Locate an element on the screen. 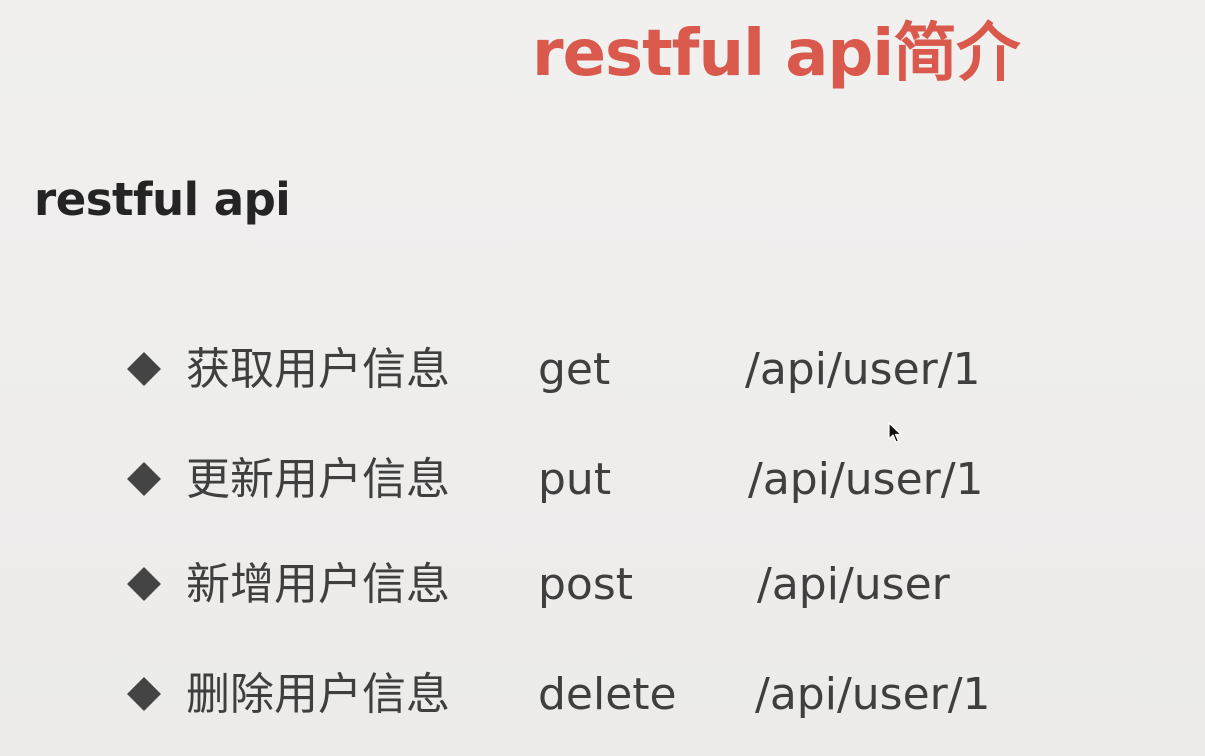 The width and height of the screenshot is (1205, 756). http-method: post is located at coordinates (586, 584).